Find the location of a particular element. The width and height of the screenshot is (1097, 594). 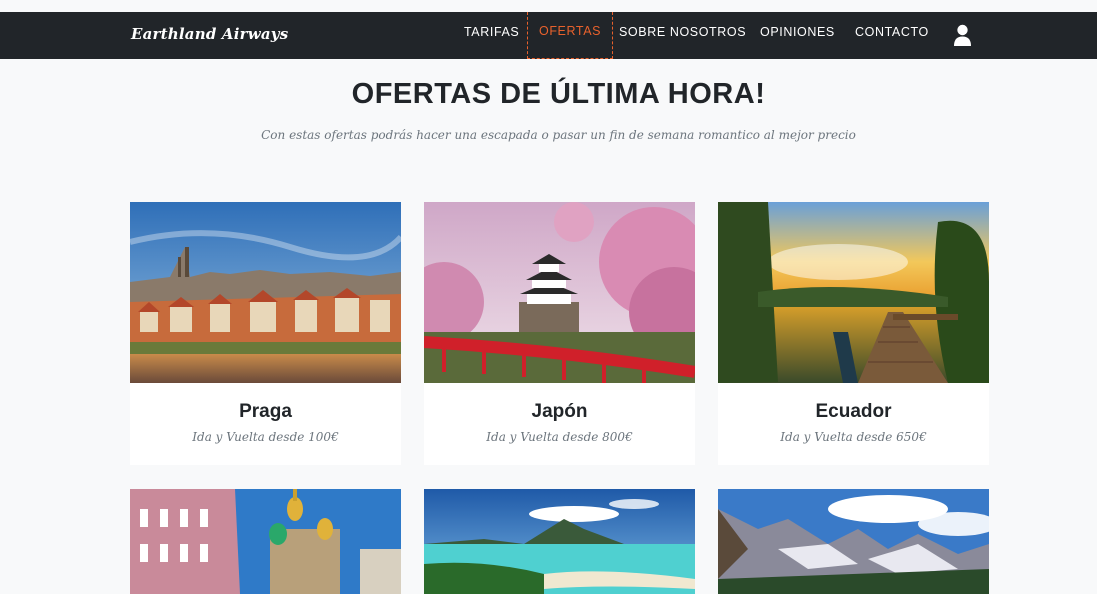

offer-image-japon is located at coordinates (559, 292).